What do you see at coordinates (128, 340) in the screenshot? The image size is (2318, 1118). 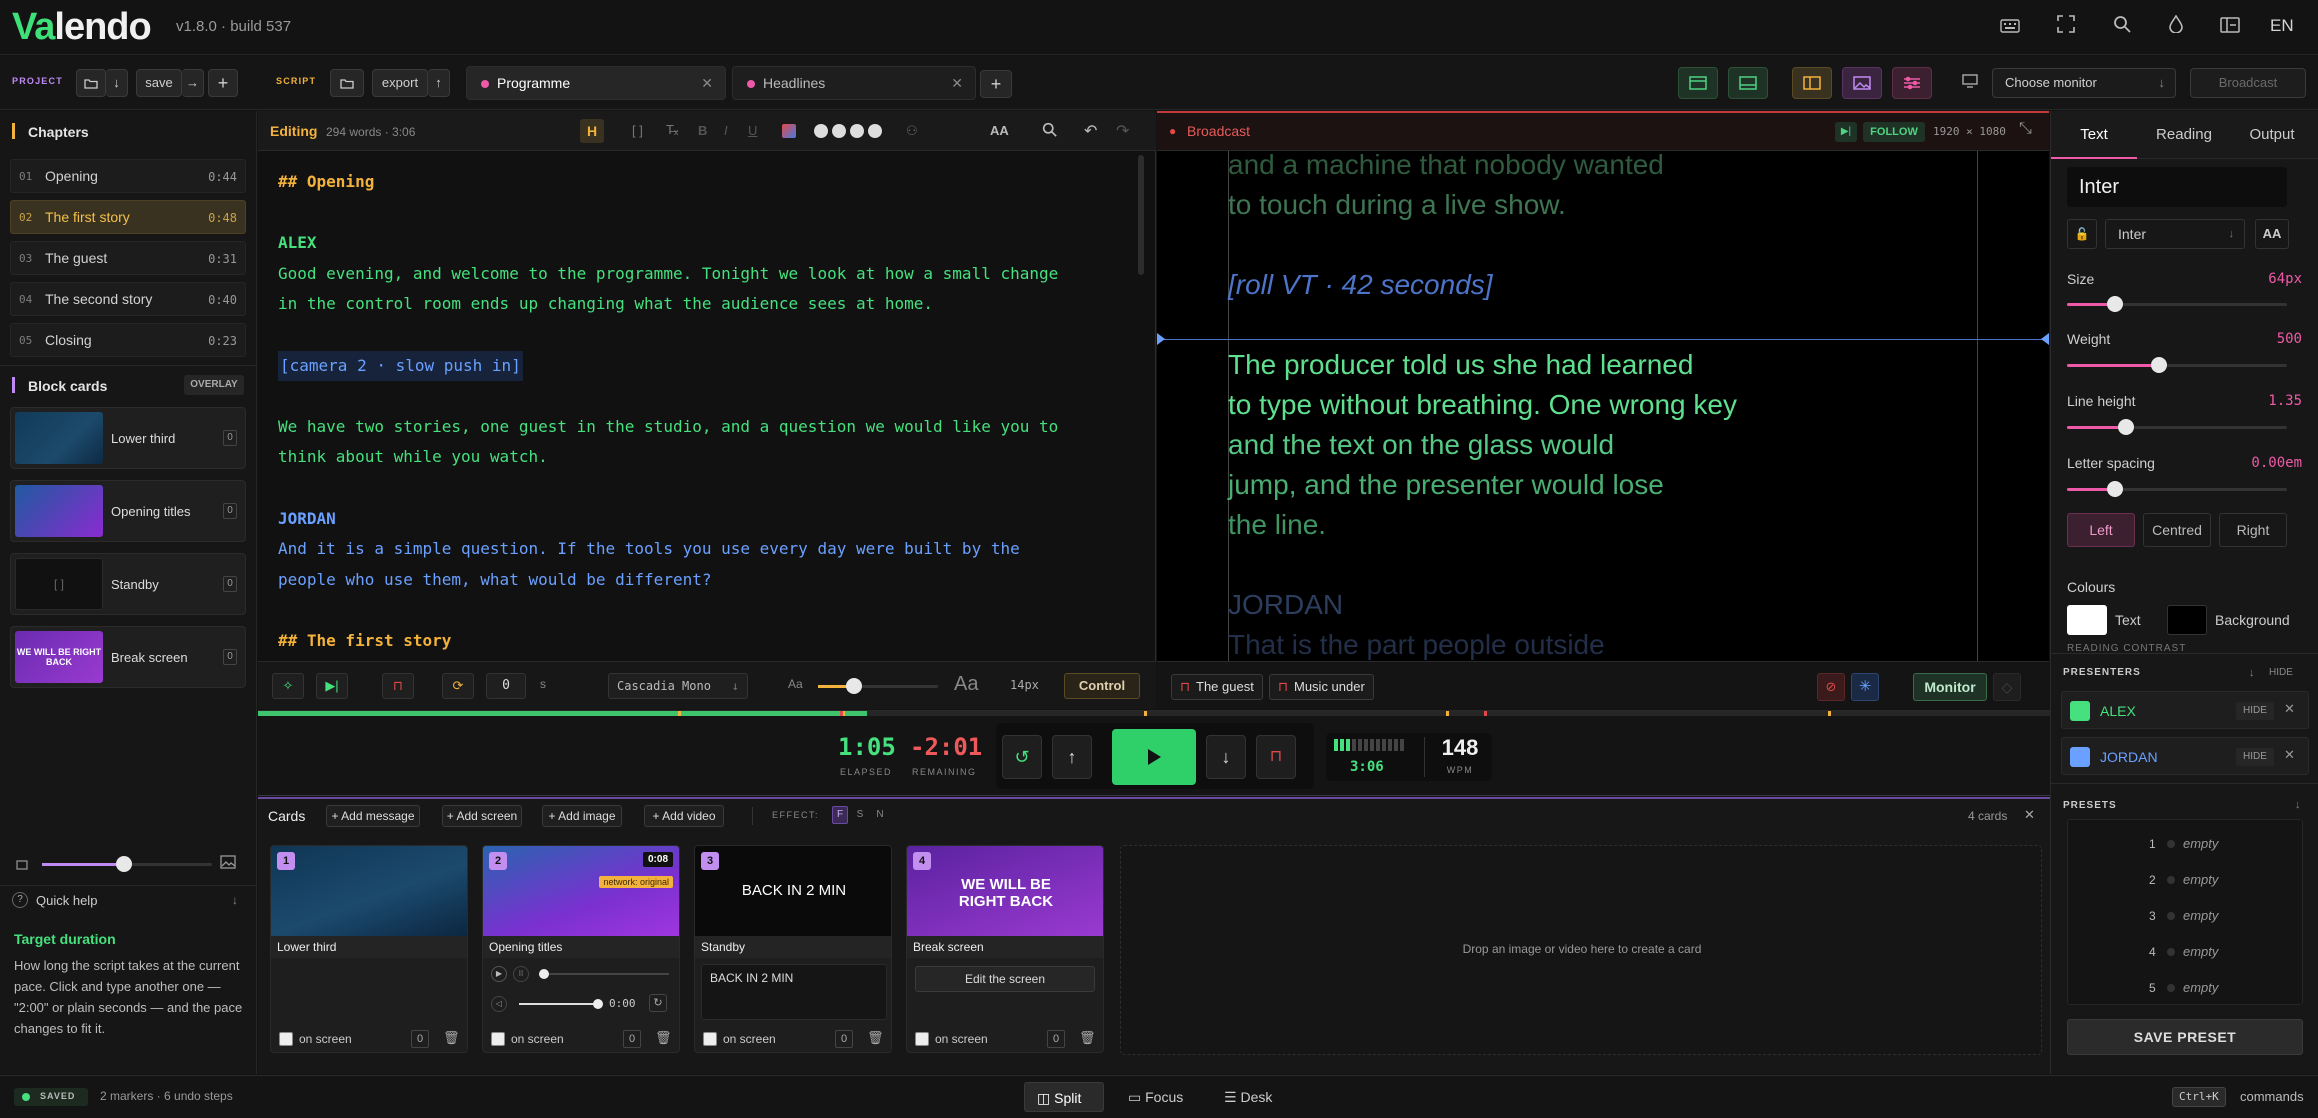 I see `chapter-item: 05 Closing 0:23` at bounding box center [128, 340].